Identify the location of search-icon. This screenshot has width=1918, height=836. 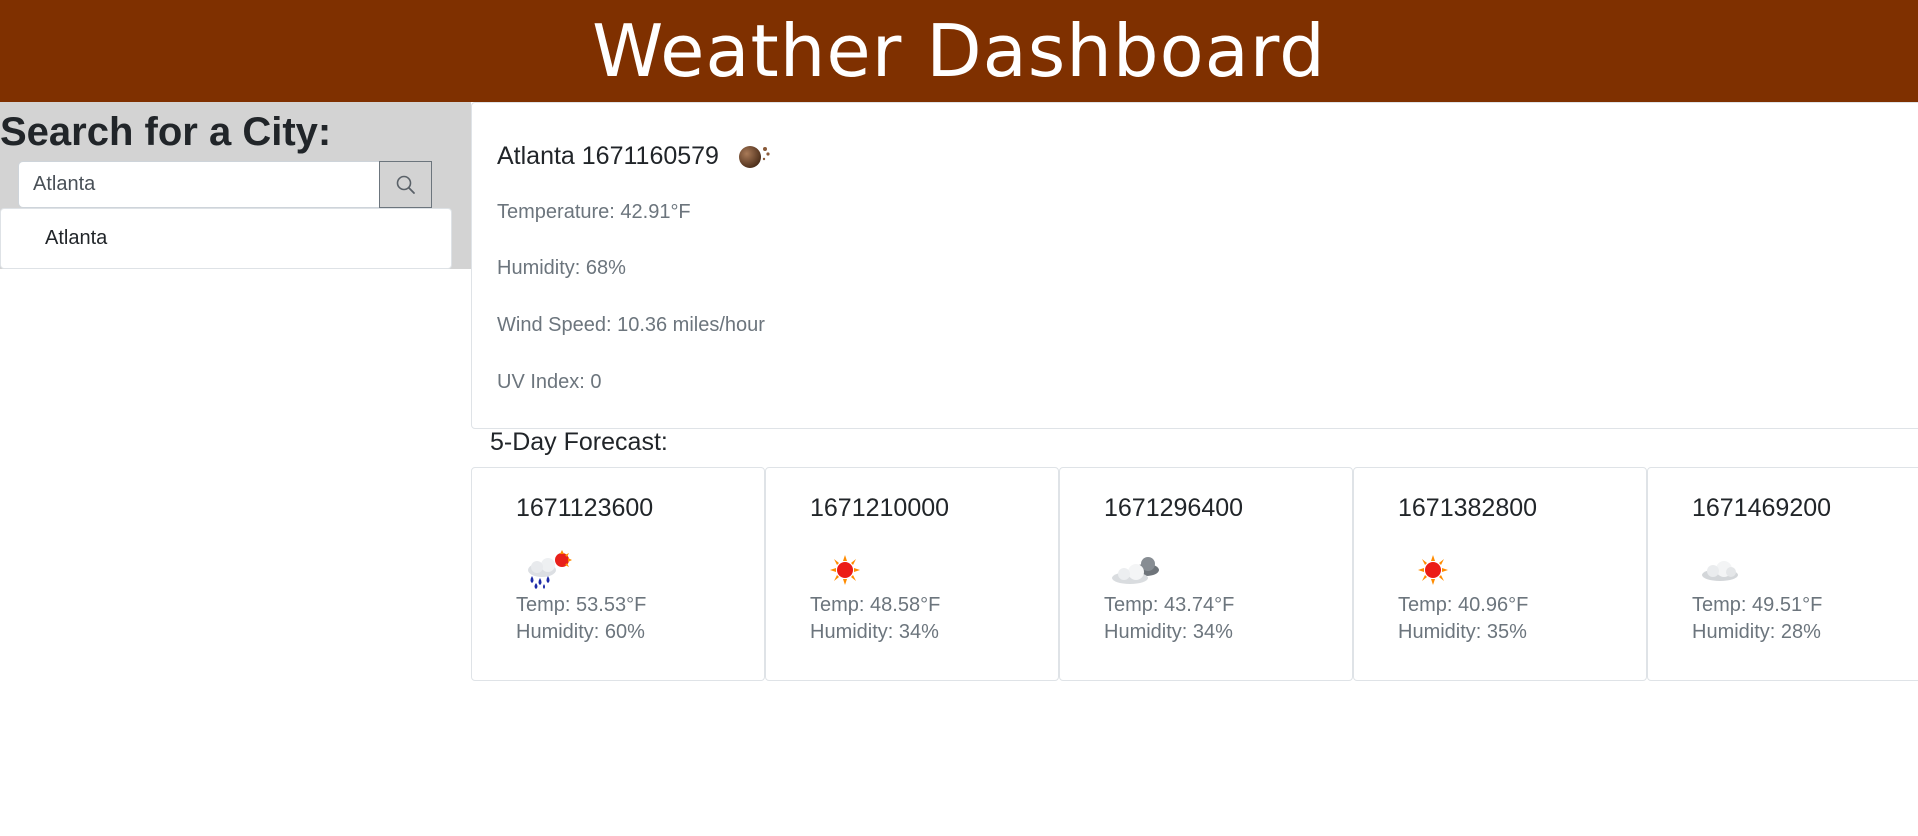
(405, 184).